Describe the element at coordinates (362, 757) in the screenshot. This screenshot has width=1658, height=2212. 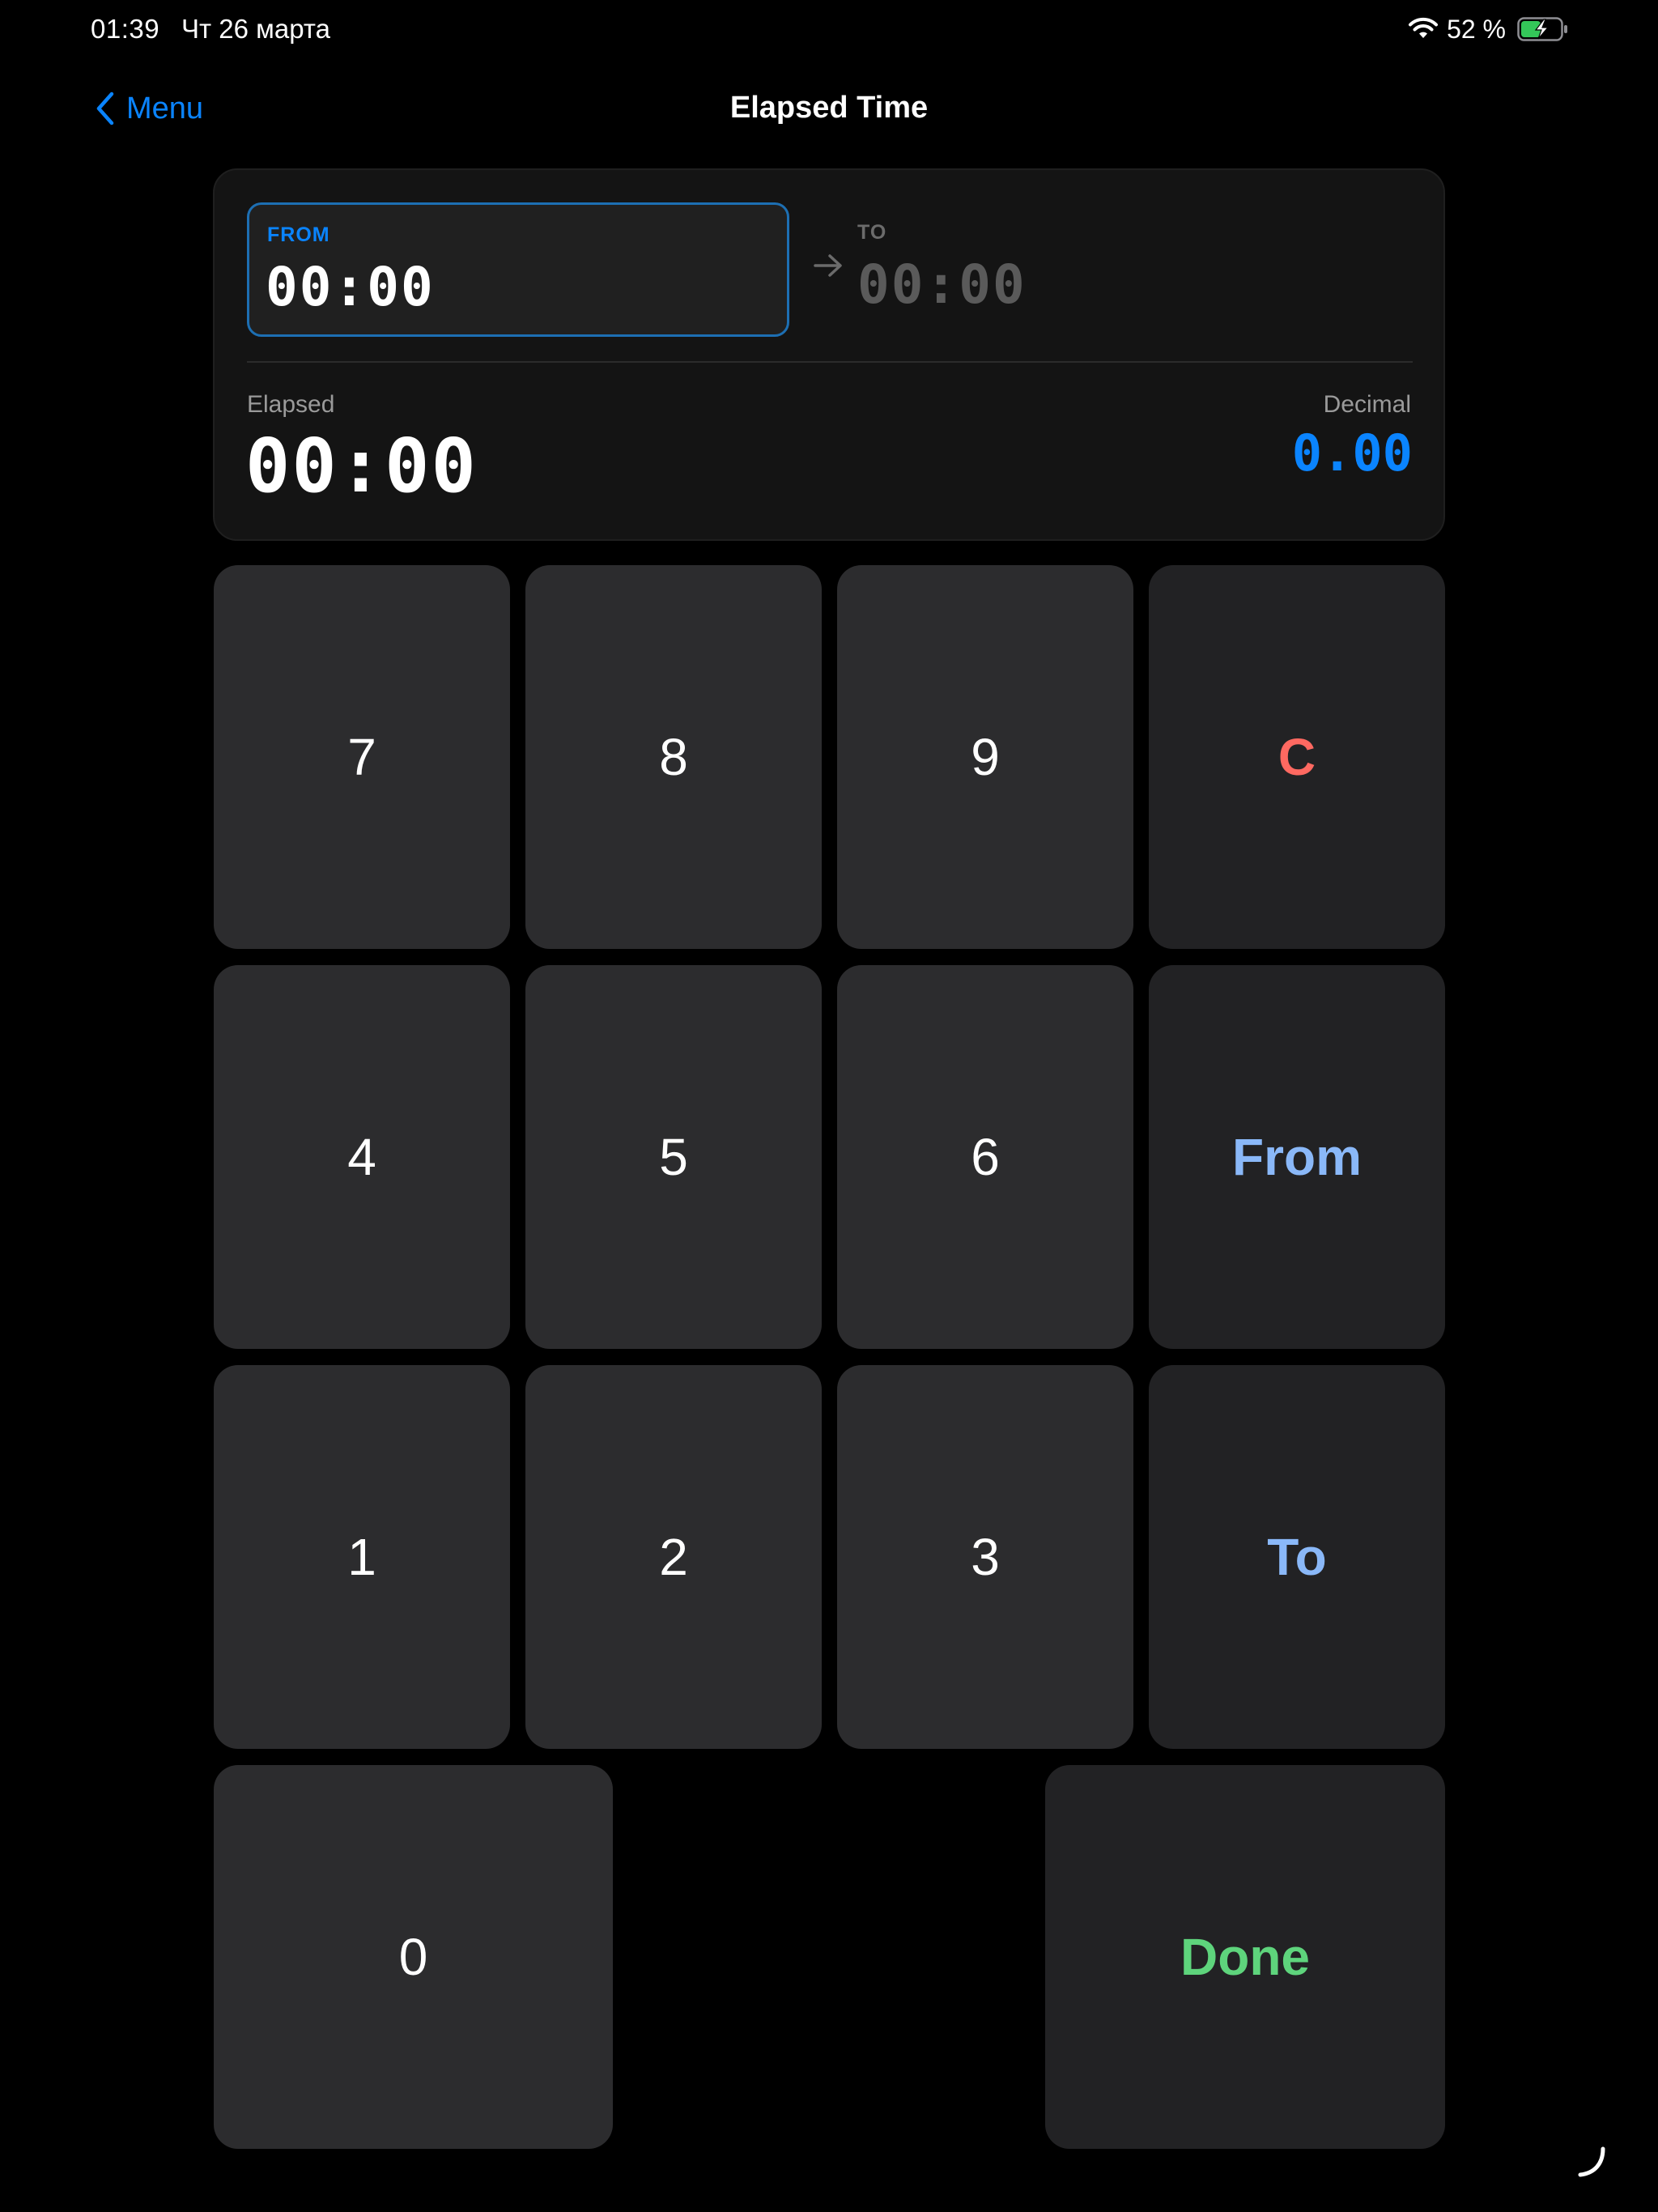
I see `key-7: 7` at that location.